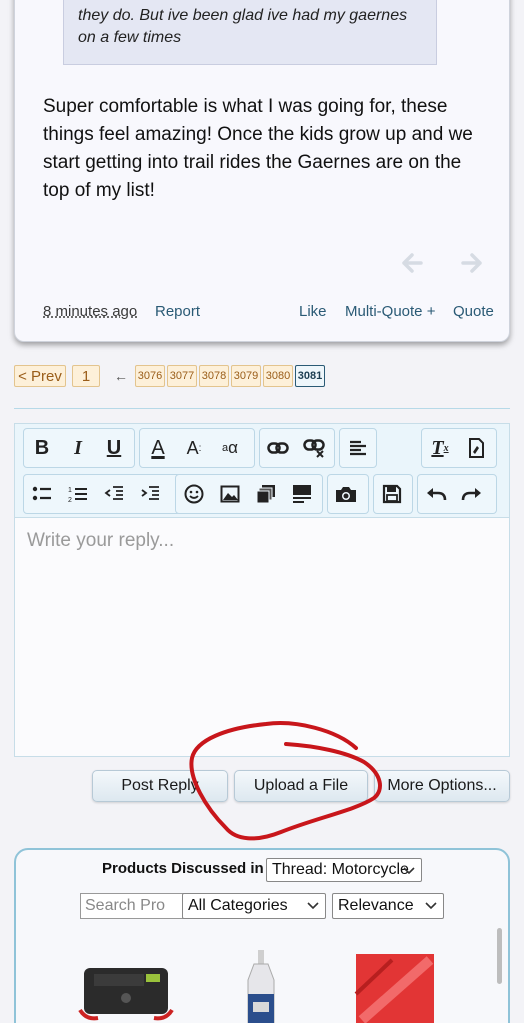  I want to click on bullet-list-icon, so click(42, 494).